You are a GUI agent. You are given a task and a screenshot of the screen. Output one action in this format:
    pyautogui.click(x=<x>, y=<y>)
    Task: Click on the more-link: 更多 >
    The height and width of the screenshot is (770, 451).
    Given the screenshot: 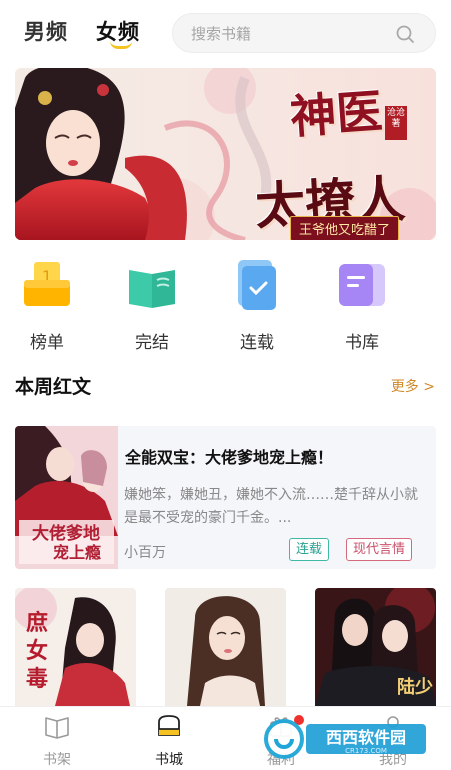 What is the action you would take?
    pyautogui.click(x=413, y=386)
    